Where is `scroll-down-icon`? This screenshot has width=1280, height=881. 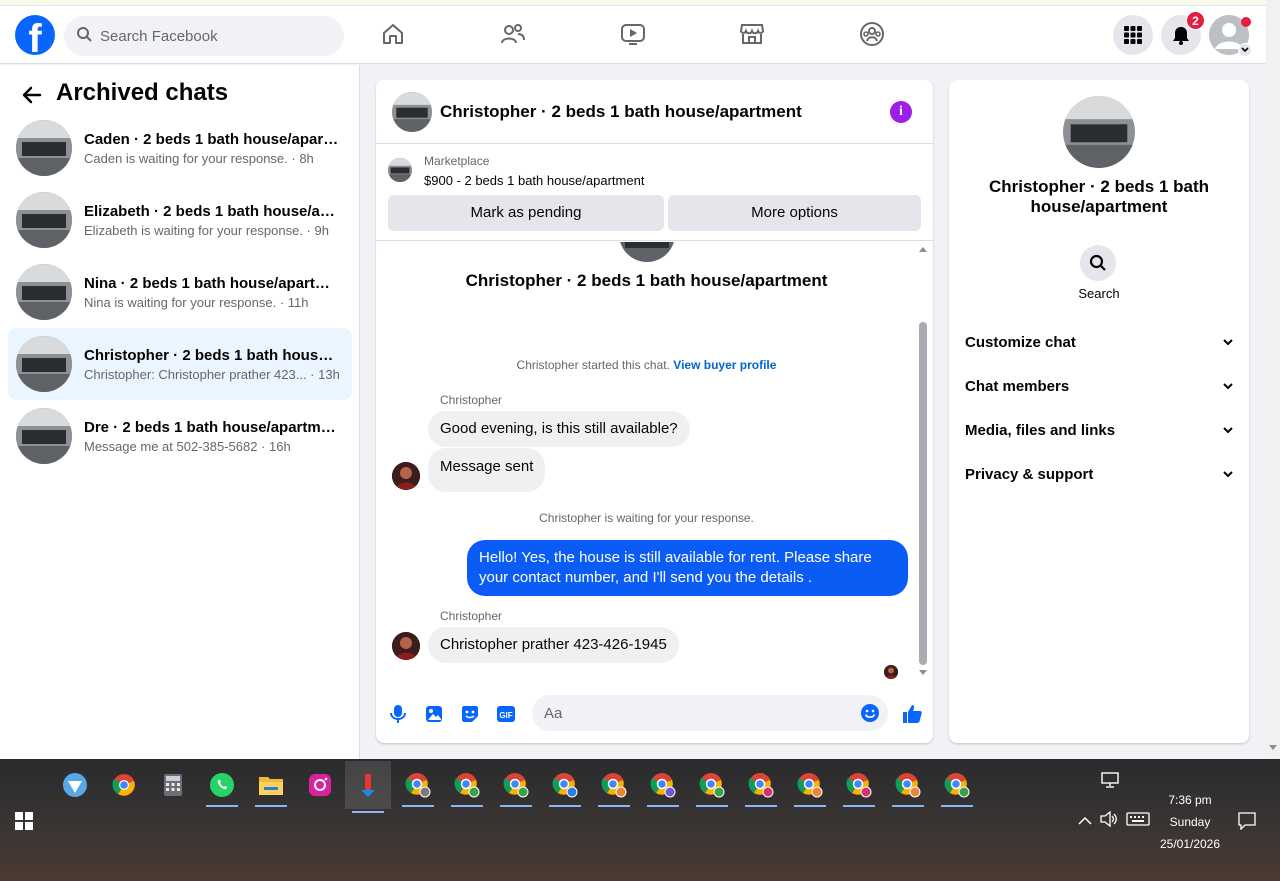
scroll-down-icon is located at coordinates (923, 673).